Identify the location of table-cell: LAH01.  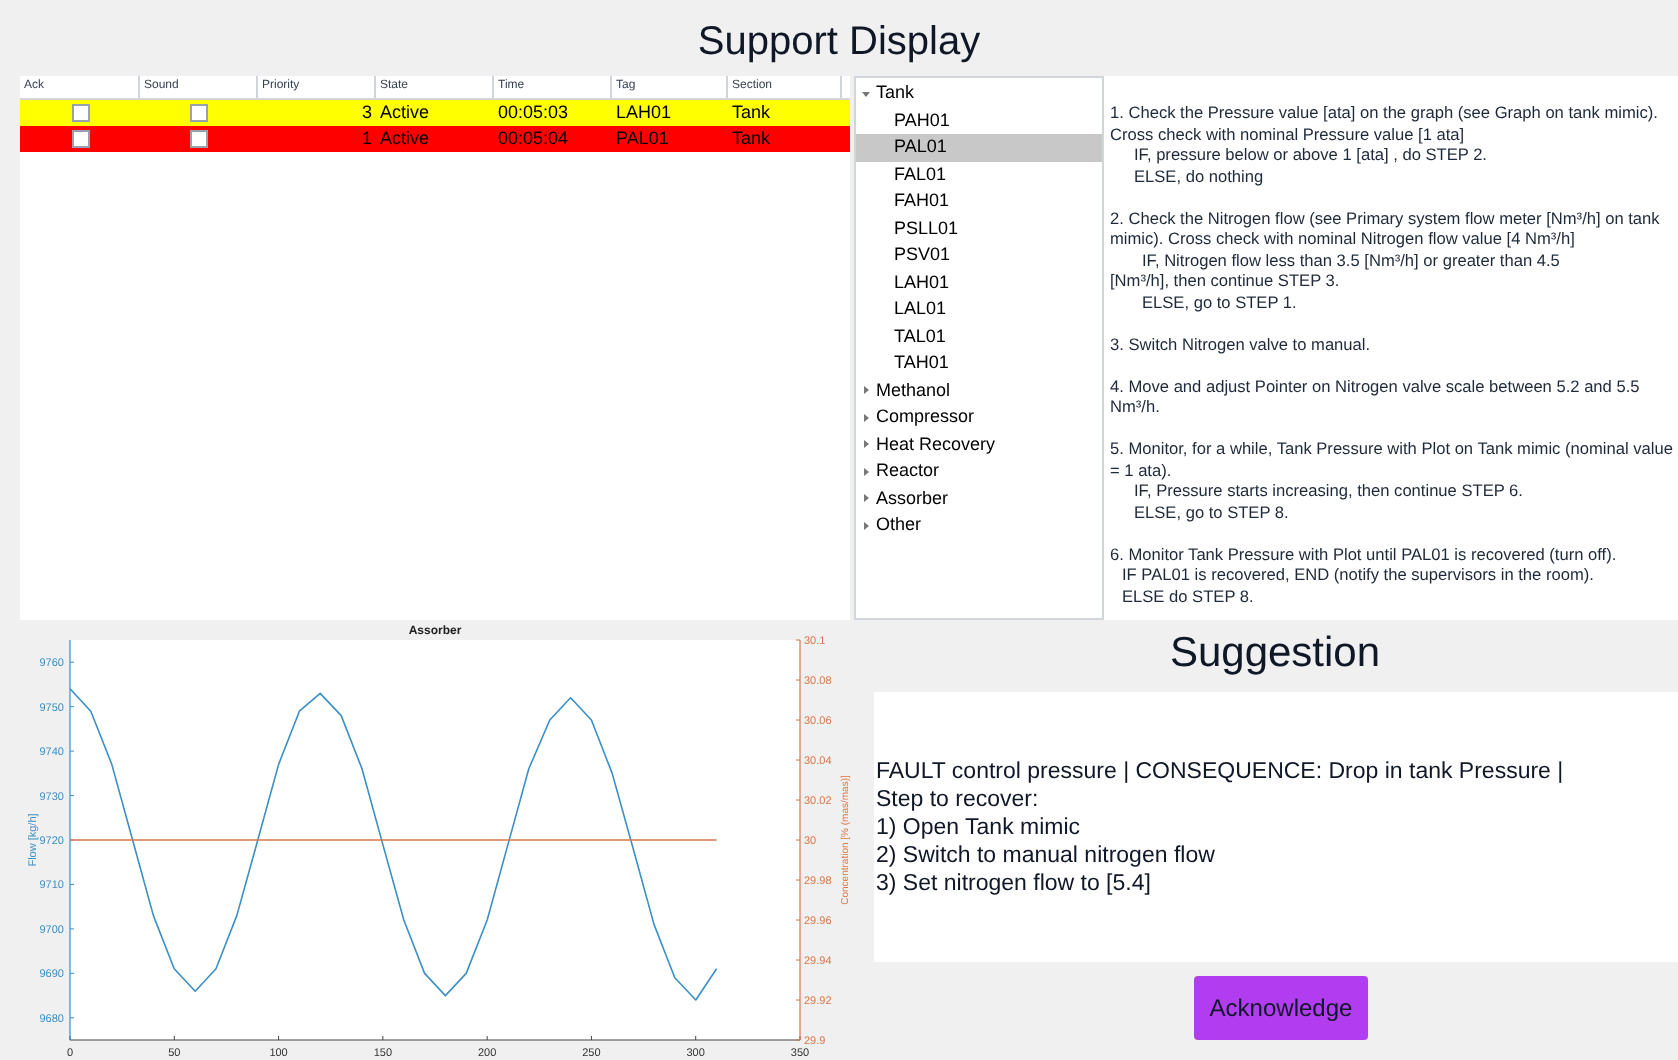
(644, 111).